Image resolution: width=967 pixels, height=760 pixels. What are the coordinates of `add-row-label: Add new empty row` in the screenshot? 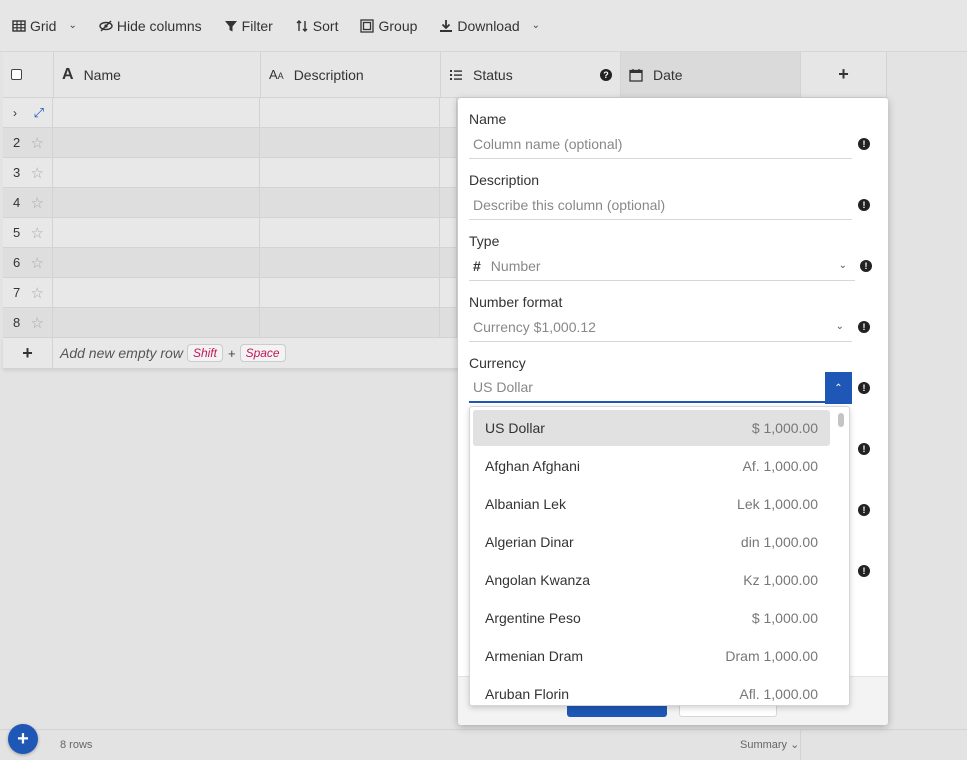 It's located at (121, 353).